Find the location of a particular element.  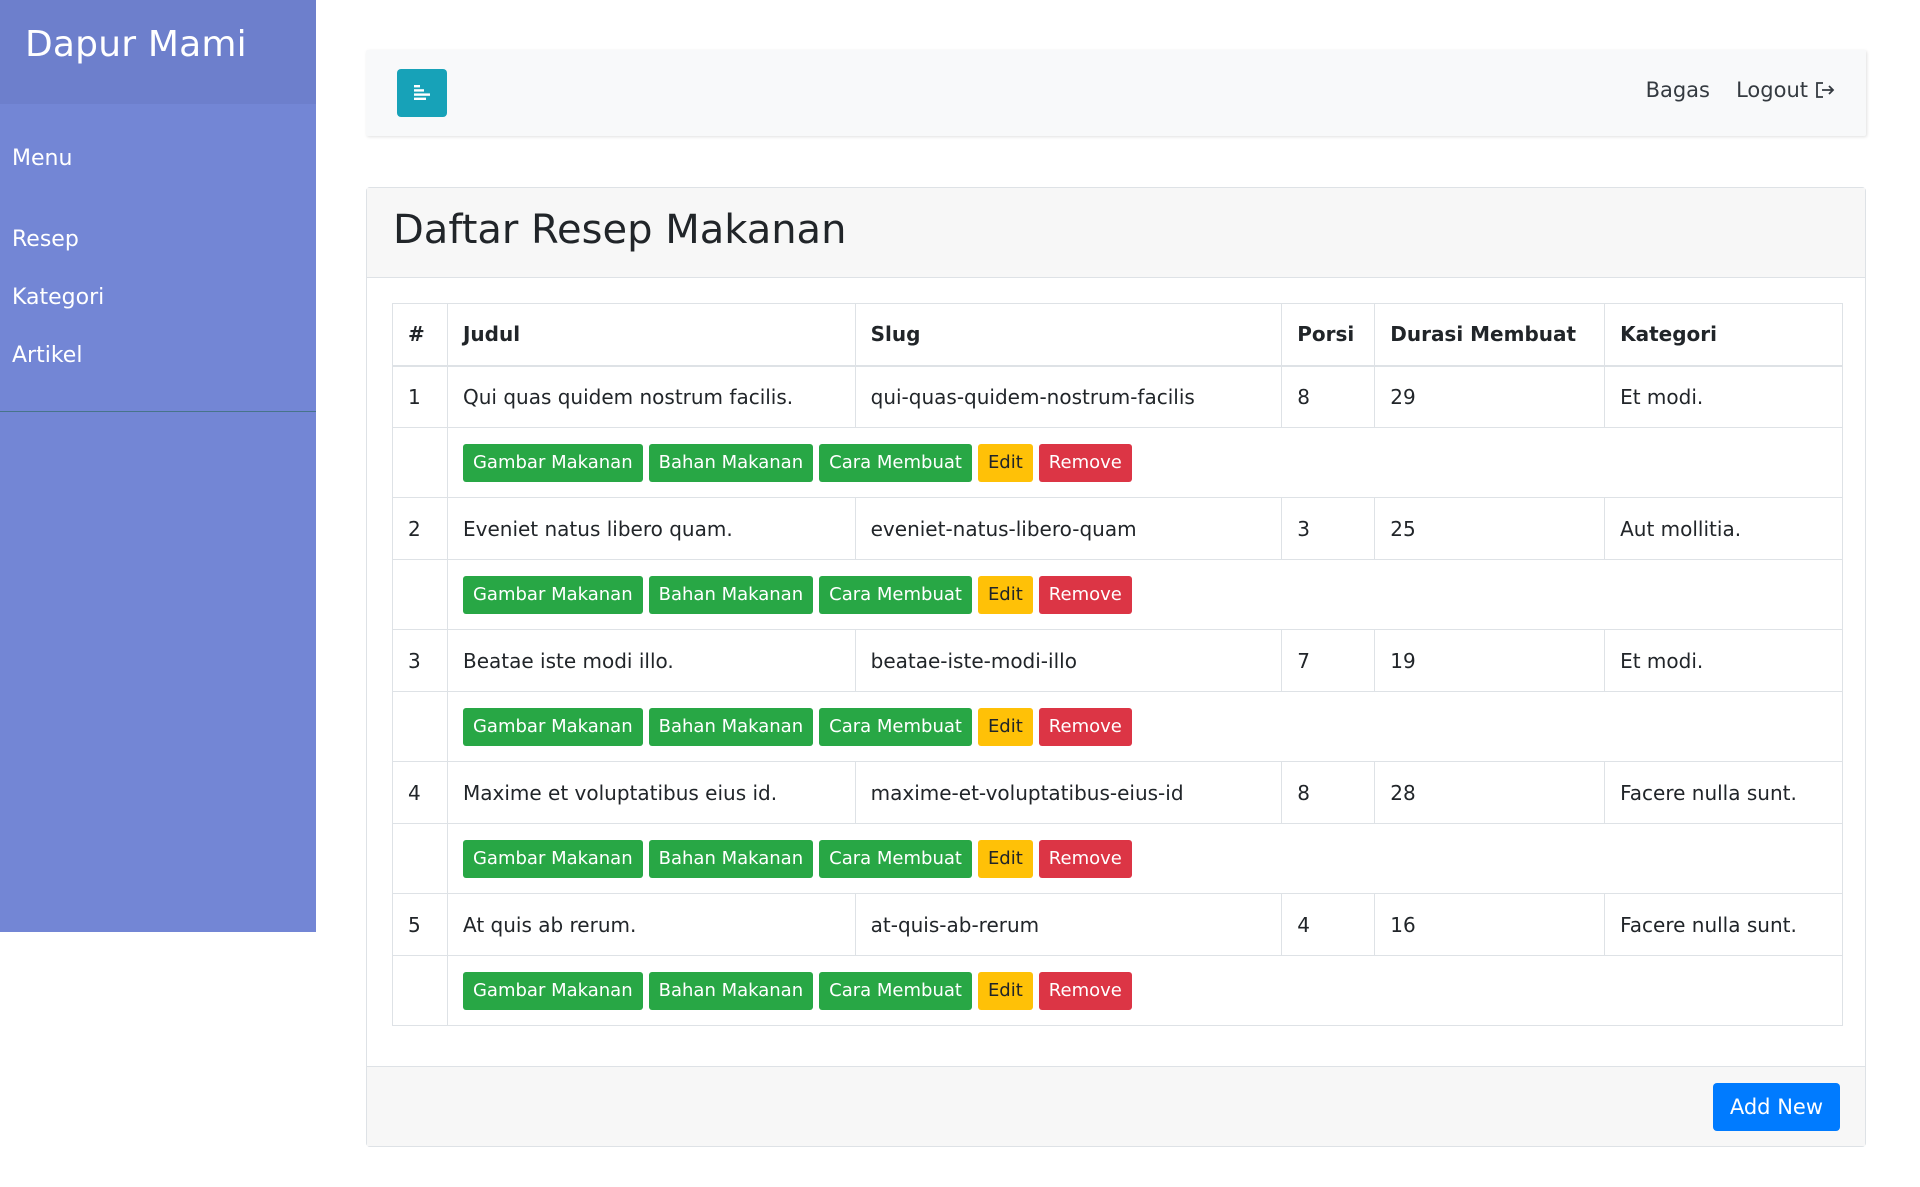

header-porsi: Porsi is located at coordinates (1328, 335).